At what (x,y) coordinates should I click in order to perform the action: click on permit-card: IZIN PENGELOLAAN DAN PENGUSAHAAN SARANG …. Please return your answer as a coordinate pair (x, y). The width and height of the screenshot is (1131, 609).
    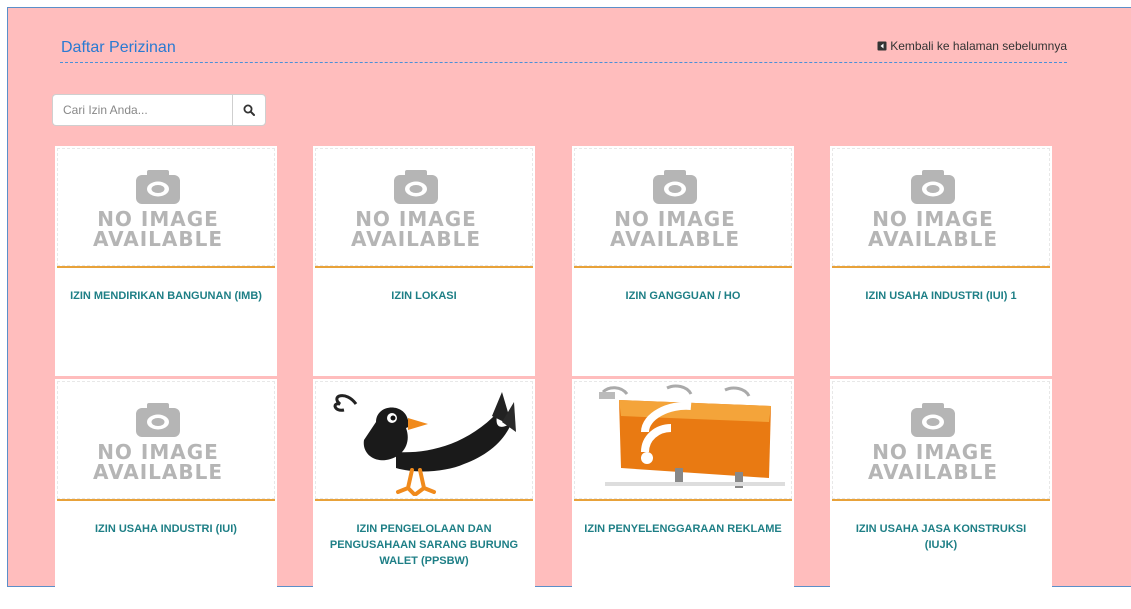
    Looking at the image, I should click on (424, 494).